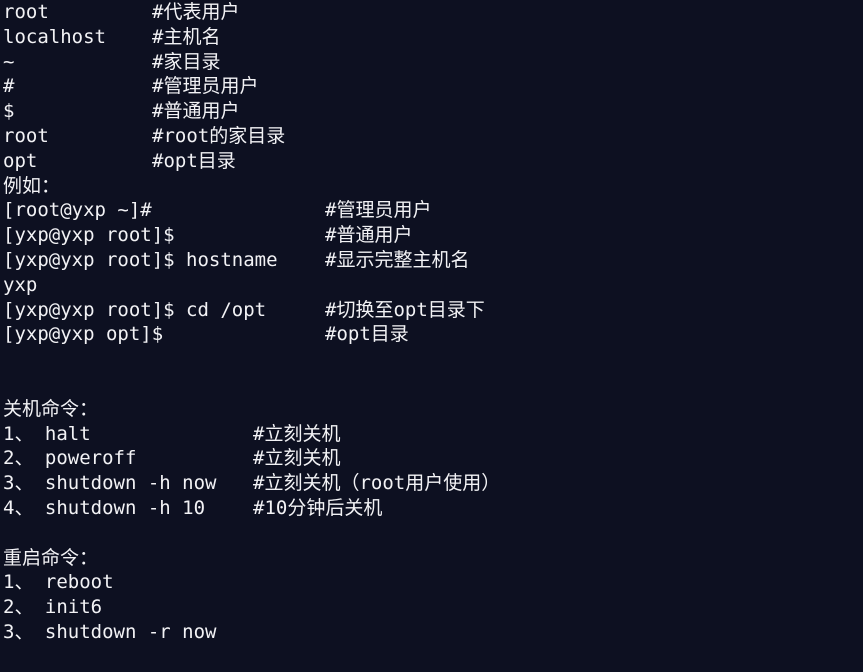  What do you see at coordinates (135, 309) in the screenshot?
I see `terminal-line-command: [yxp@yxp root]$ cd /opt` at bounding box center [135, 309].